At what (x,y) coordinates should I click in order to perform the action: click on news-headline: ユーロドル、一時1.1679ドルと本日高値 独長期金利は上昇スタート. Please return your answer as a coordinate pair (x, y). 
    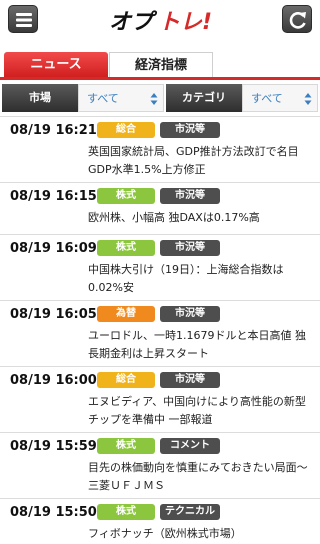
    Looking at the image, I should click on (201, 345).